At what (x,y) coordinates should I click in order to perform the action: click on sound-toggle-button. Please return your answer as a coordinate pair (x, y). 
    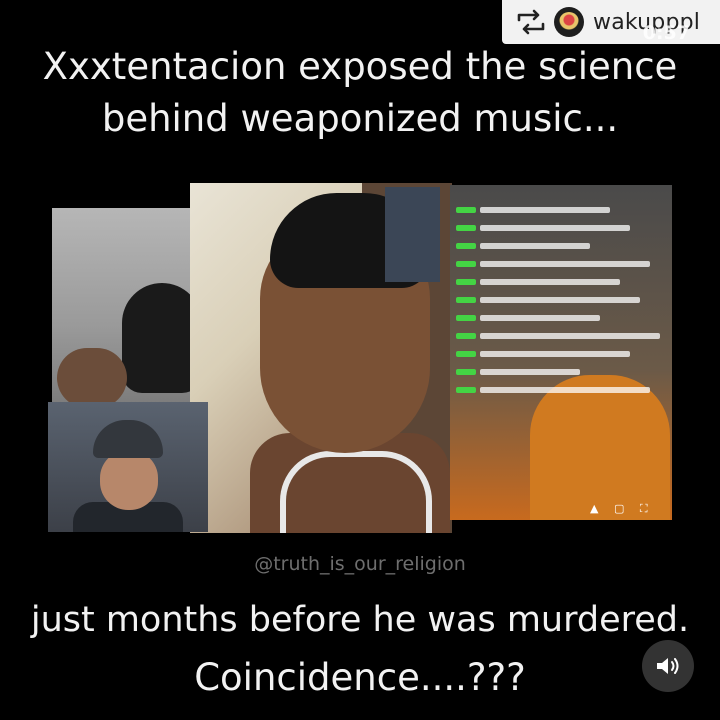
    Looking at the image, I should click on (668, 666).